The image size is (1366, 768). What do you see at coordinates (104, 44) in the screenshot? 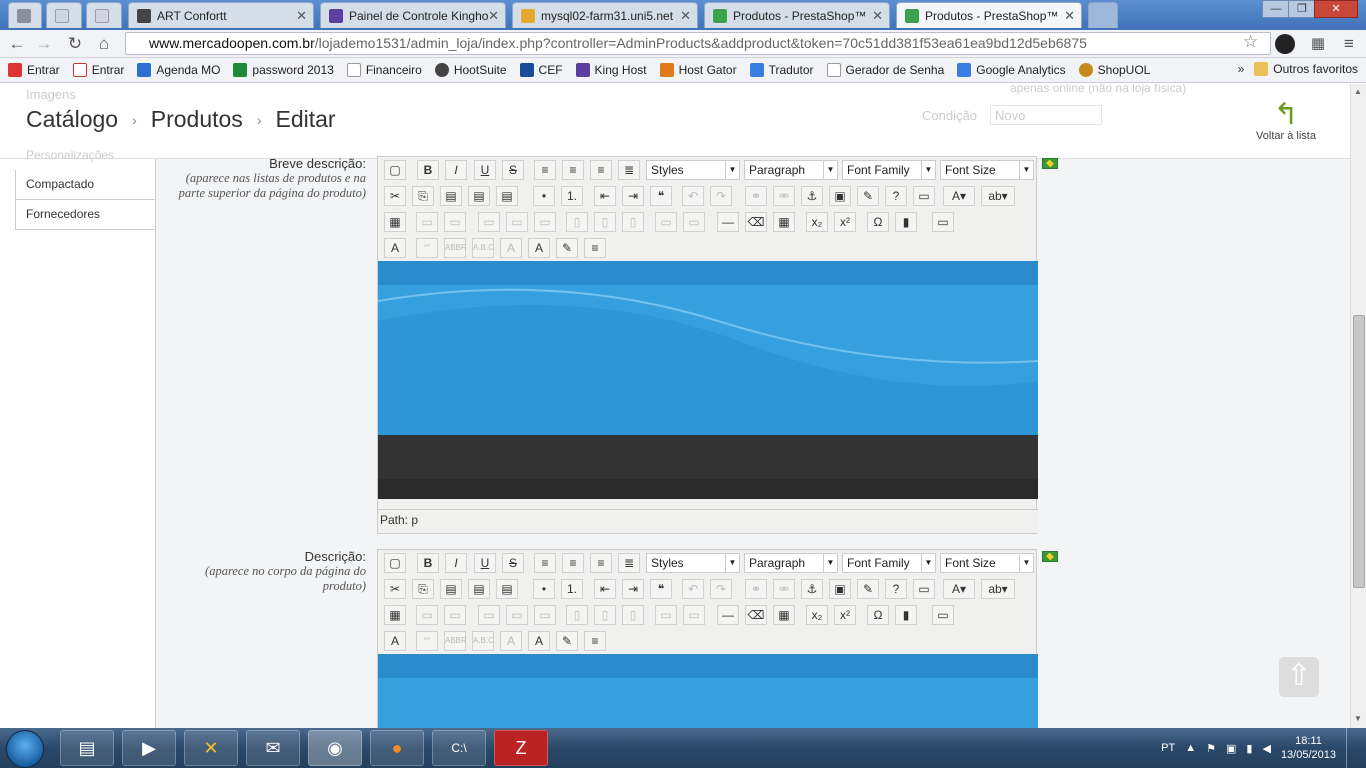
I see `home-icon: ⌂` at bounding box center [104, 44].